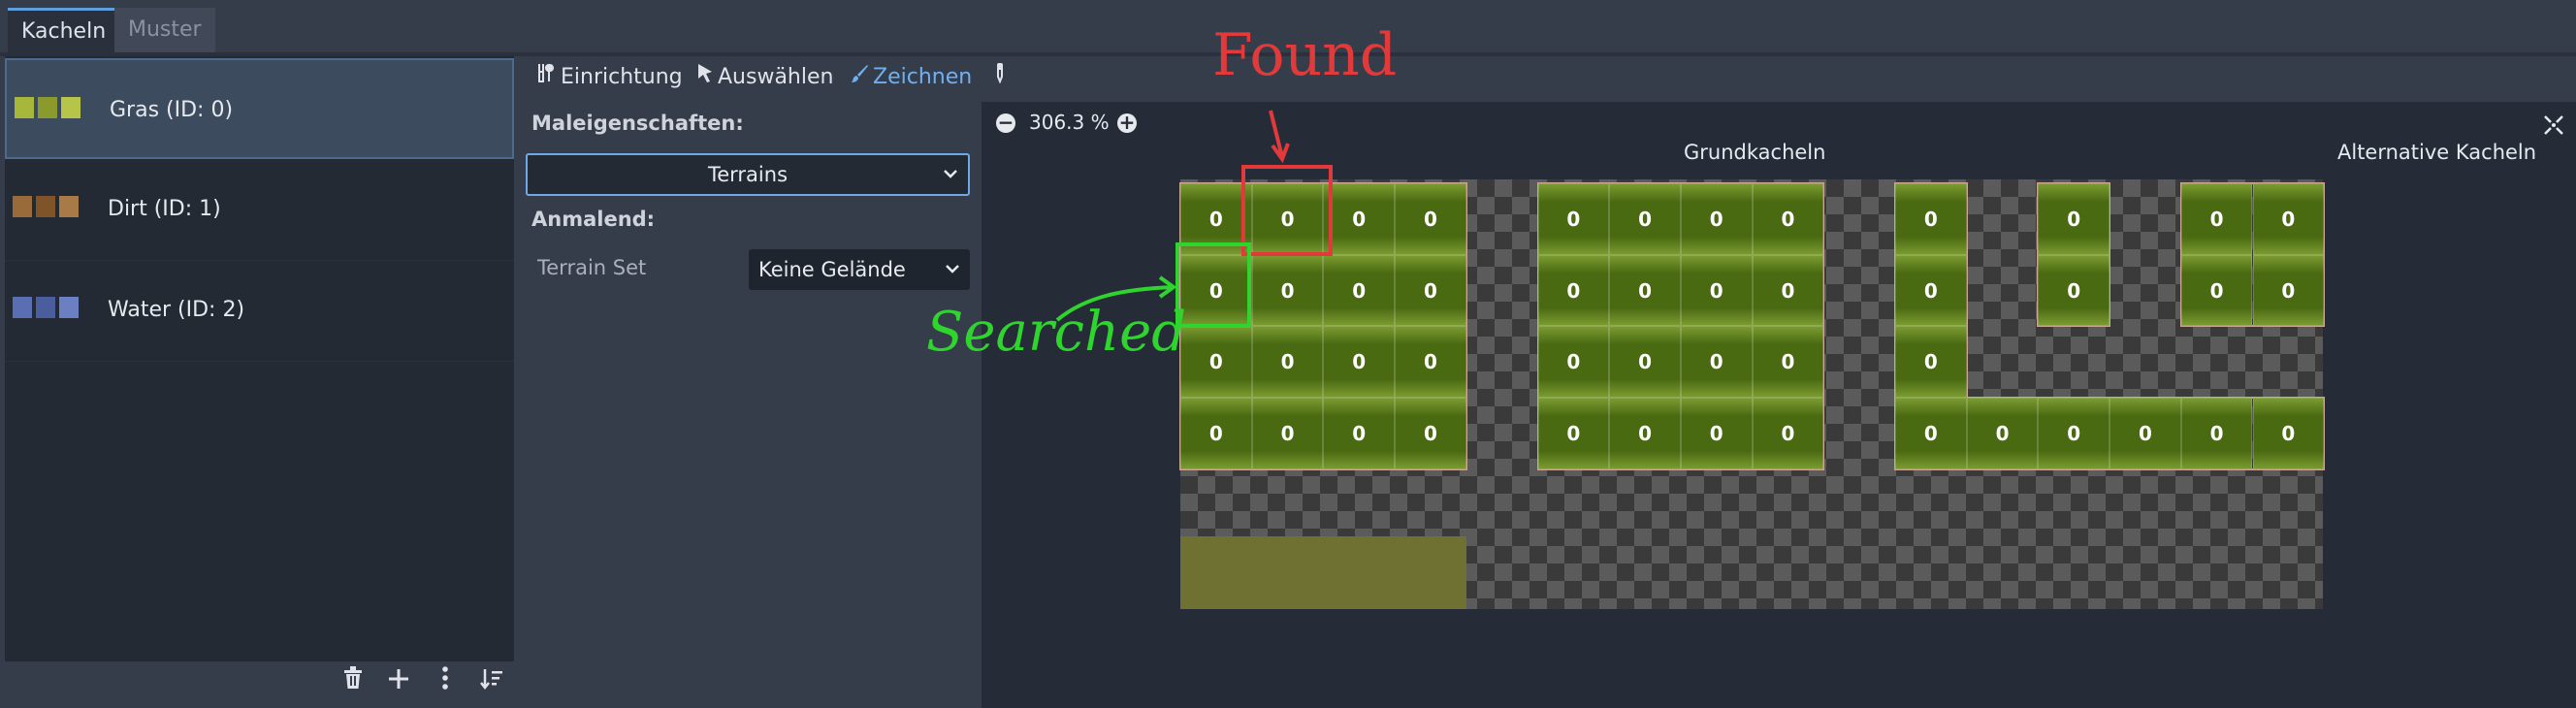 The image size is (2576, 708). I want to click on brush-icon, so click(859, 77).